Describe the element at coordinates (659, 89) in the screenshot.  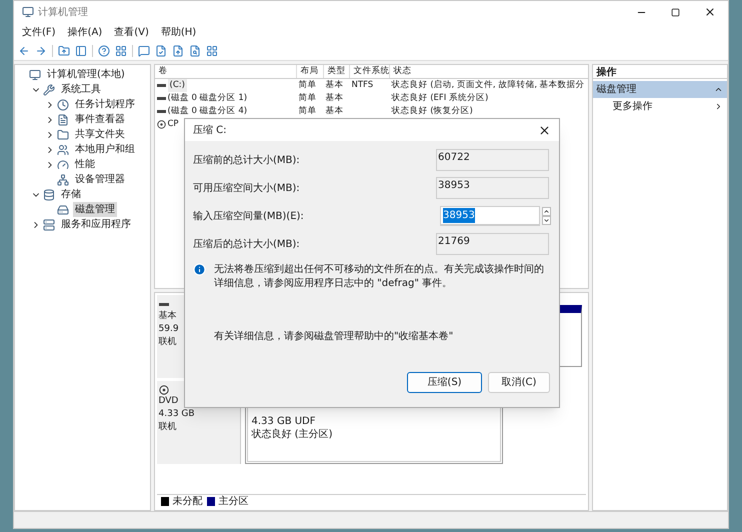
I see `actions-section: 磁盘管理` at that location.